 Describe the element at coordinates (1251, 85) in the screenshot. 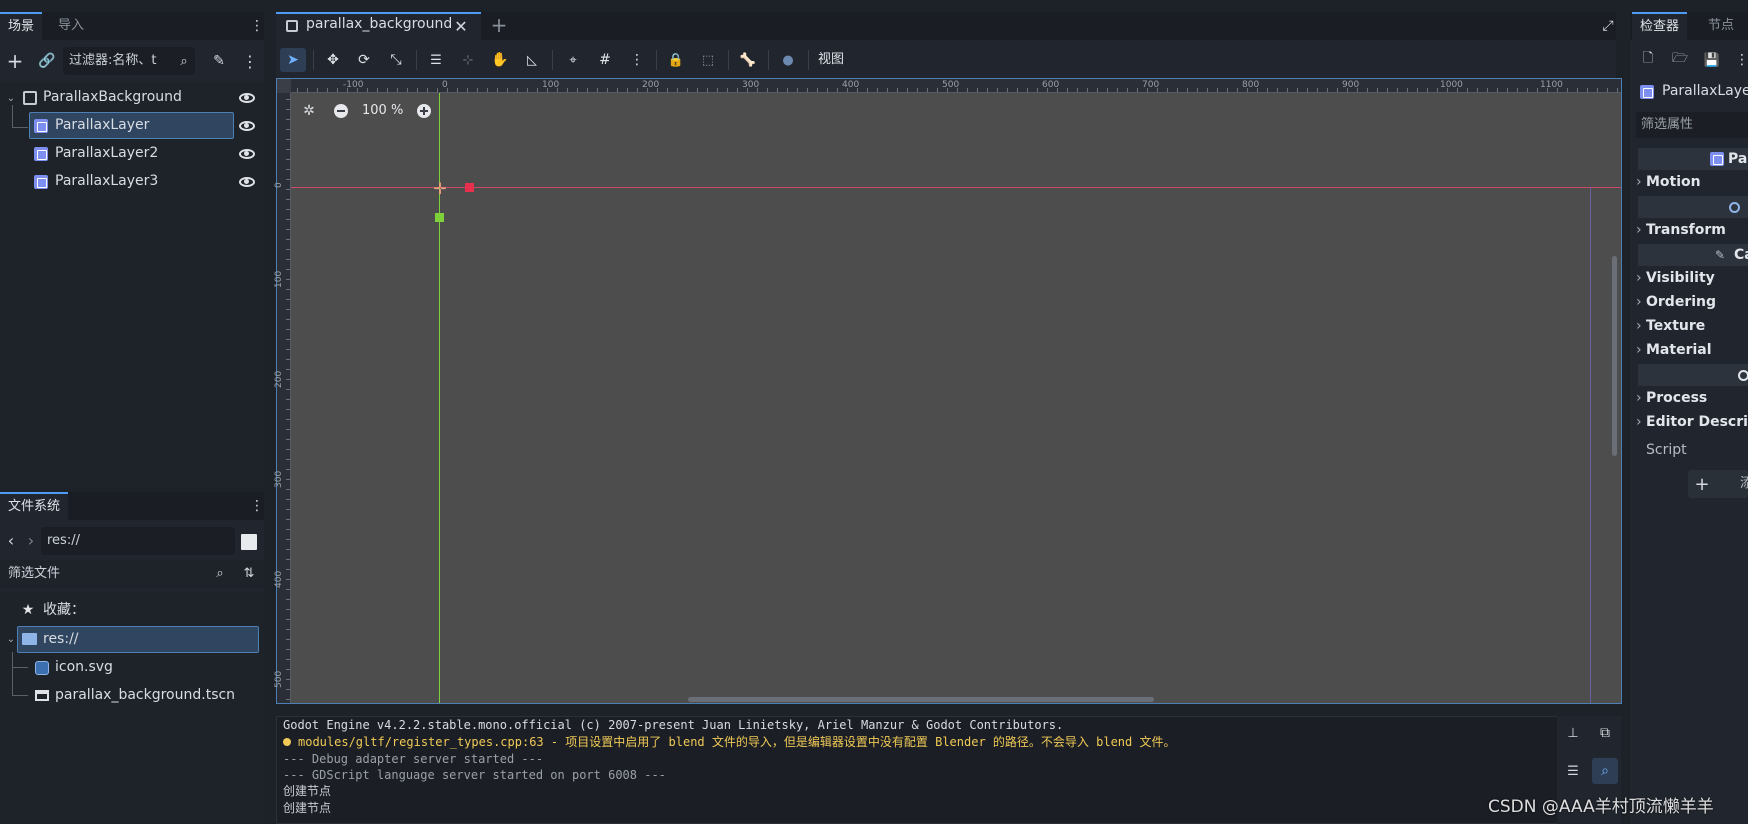

I see `ruler-h-label: 800` at that location.